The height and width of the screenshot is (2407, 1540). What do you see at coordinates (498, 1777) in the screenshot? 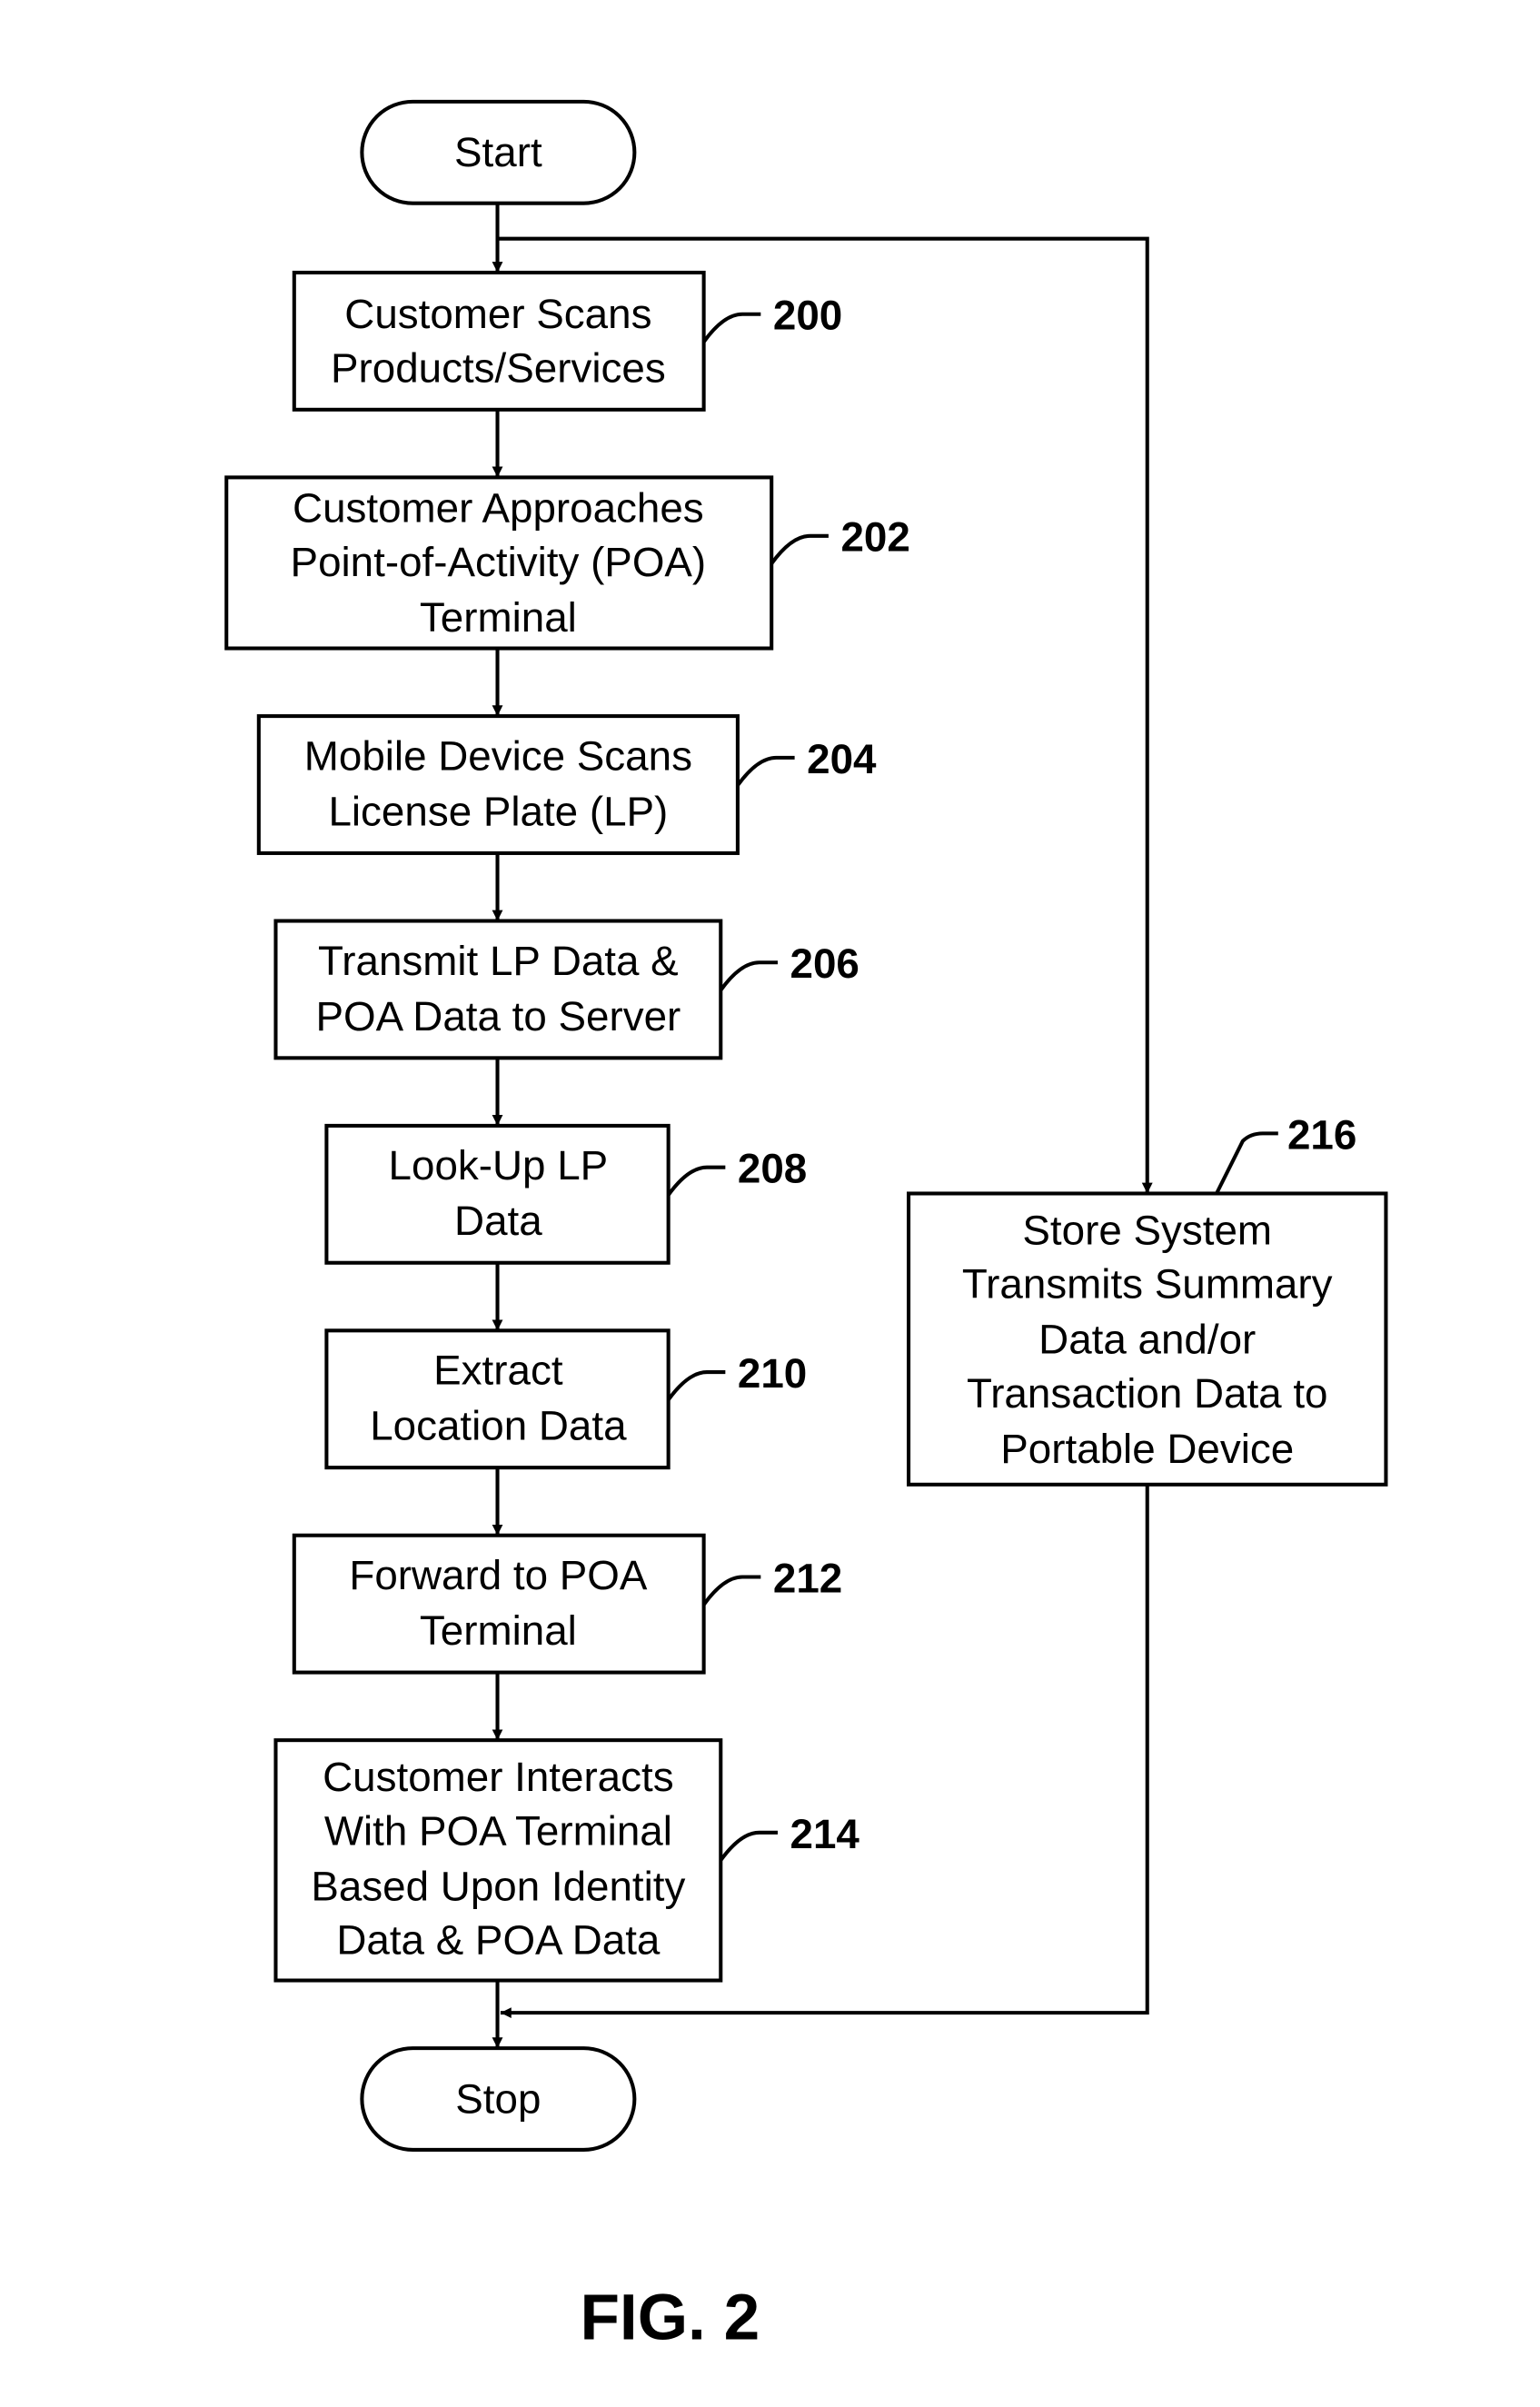
I see `step-214-line-1: Customer Interacts` at bounding box center [498, 1777].